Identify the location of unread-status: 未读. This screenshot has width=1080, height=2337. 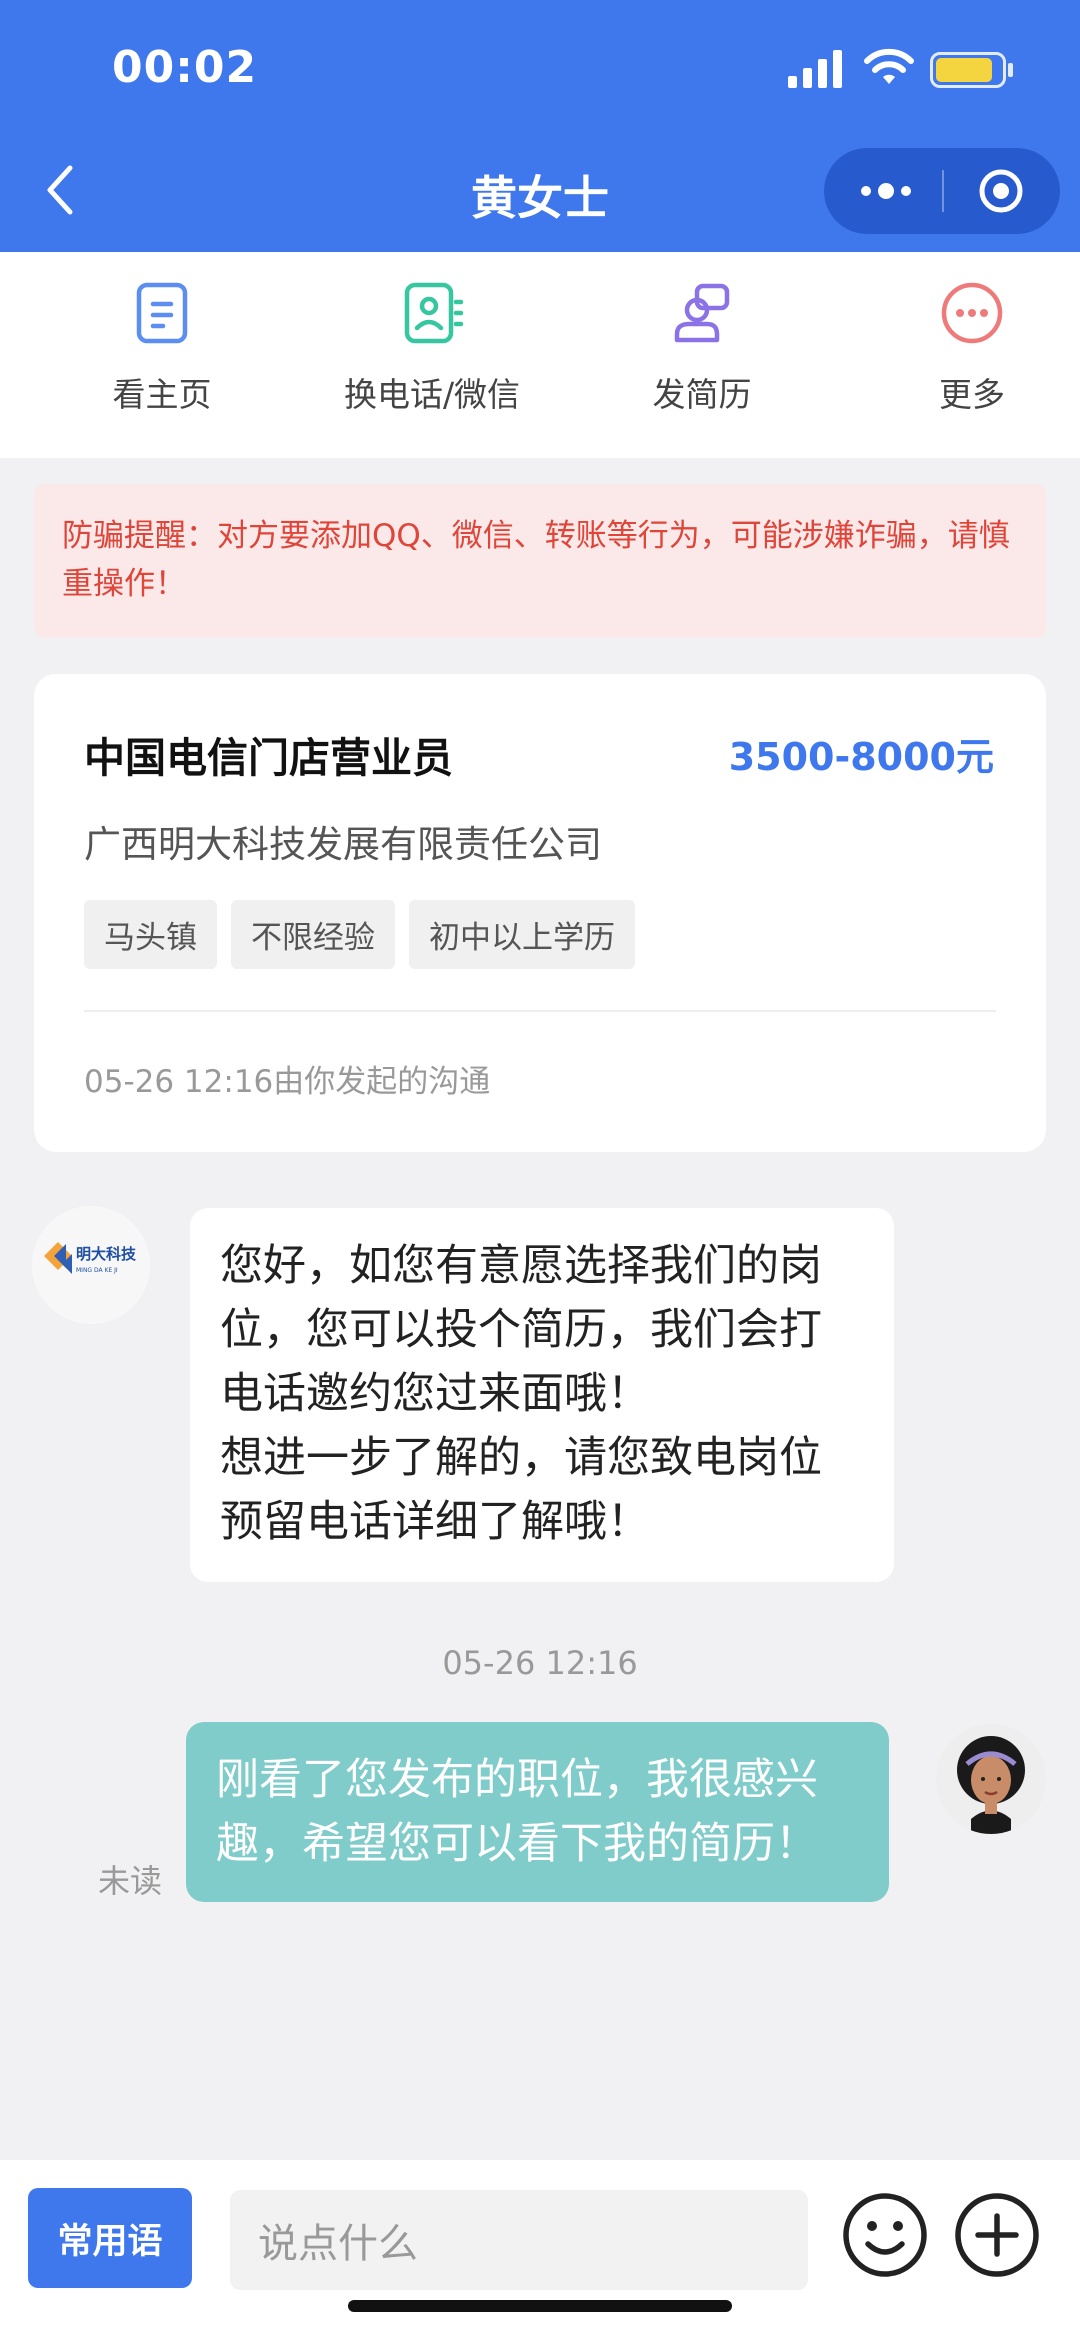
(130, 1881).